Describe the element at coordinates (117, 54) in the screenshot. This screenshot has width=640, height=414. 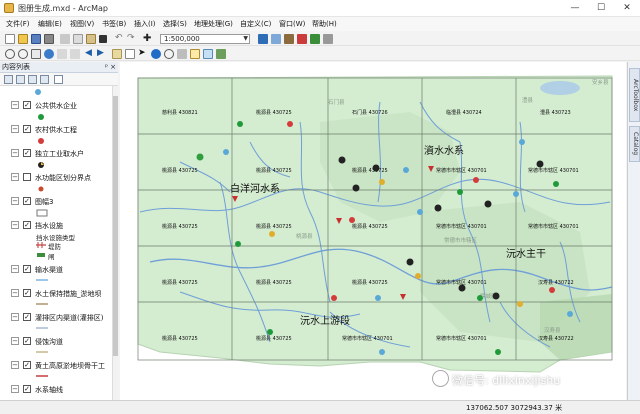
I see `select-features-icon` at that location.